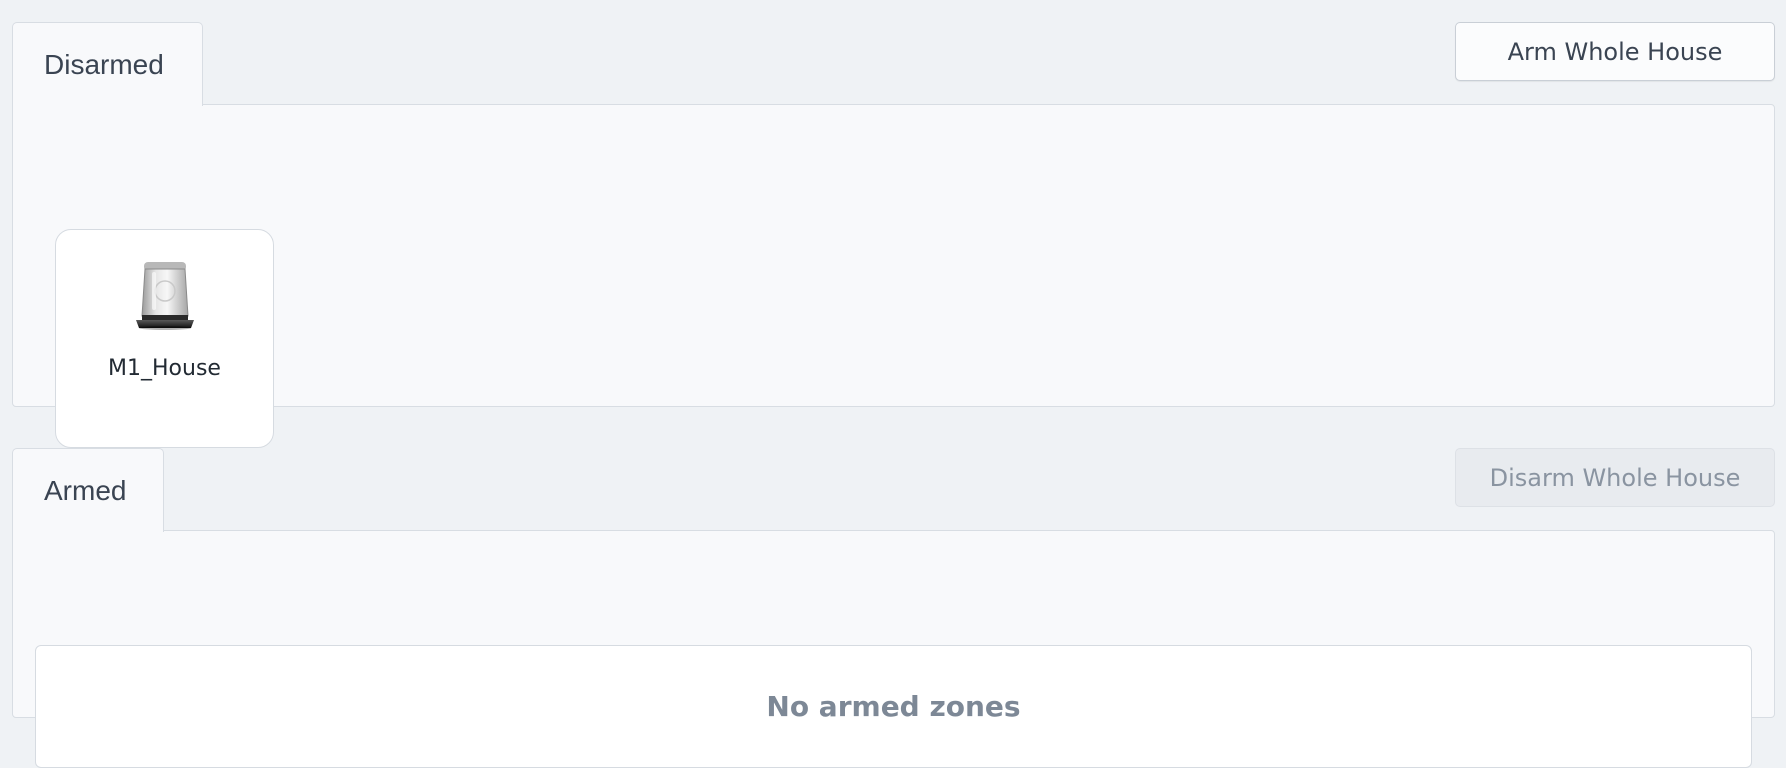 This screenshot has height=768, width=1786. Describe the element at coordinates (164, 368) in the screenshot. I see `zone-label: M1_House` at that location.